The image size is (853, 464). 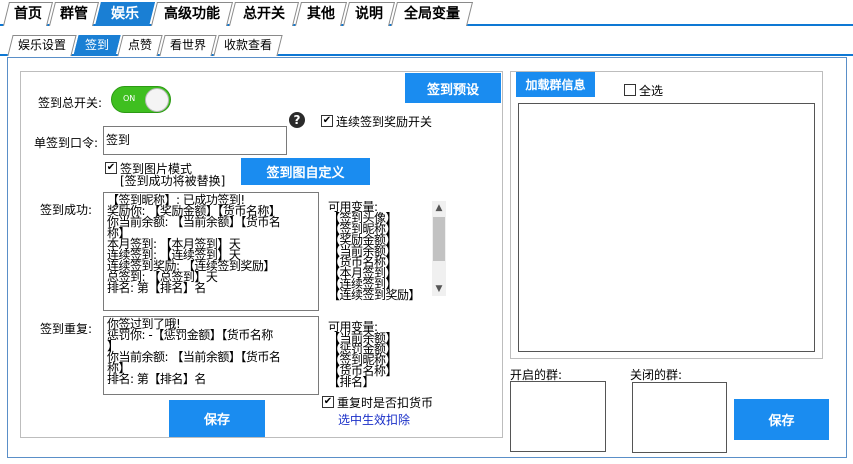 What do you see at coordinates (42, 45) in the screenshot?
I see `subtab-entertainment-settings: 娱乐设置` at bounding box center [42, 45].